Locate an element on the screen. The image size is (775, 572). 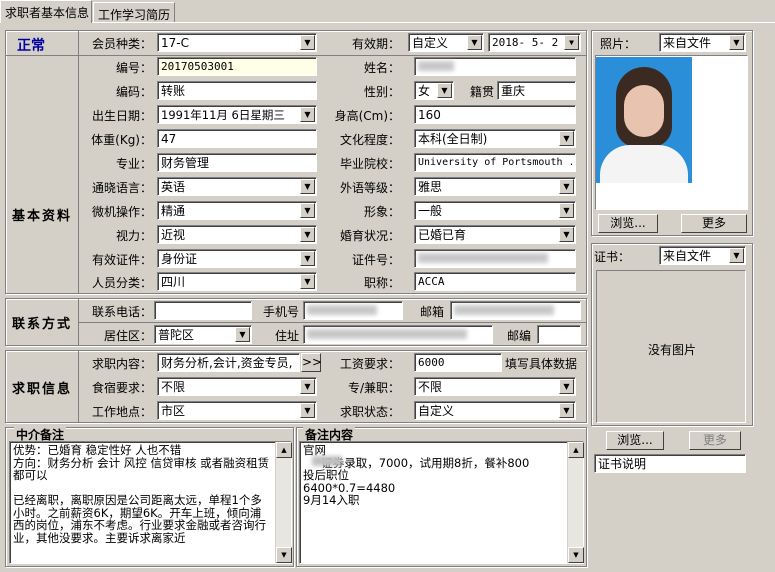
foreign-level-label: 外语等级： is located at coordinates (369, 188).